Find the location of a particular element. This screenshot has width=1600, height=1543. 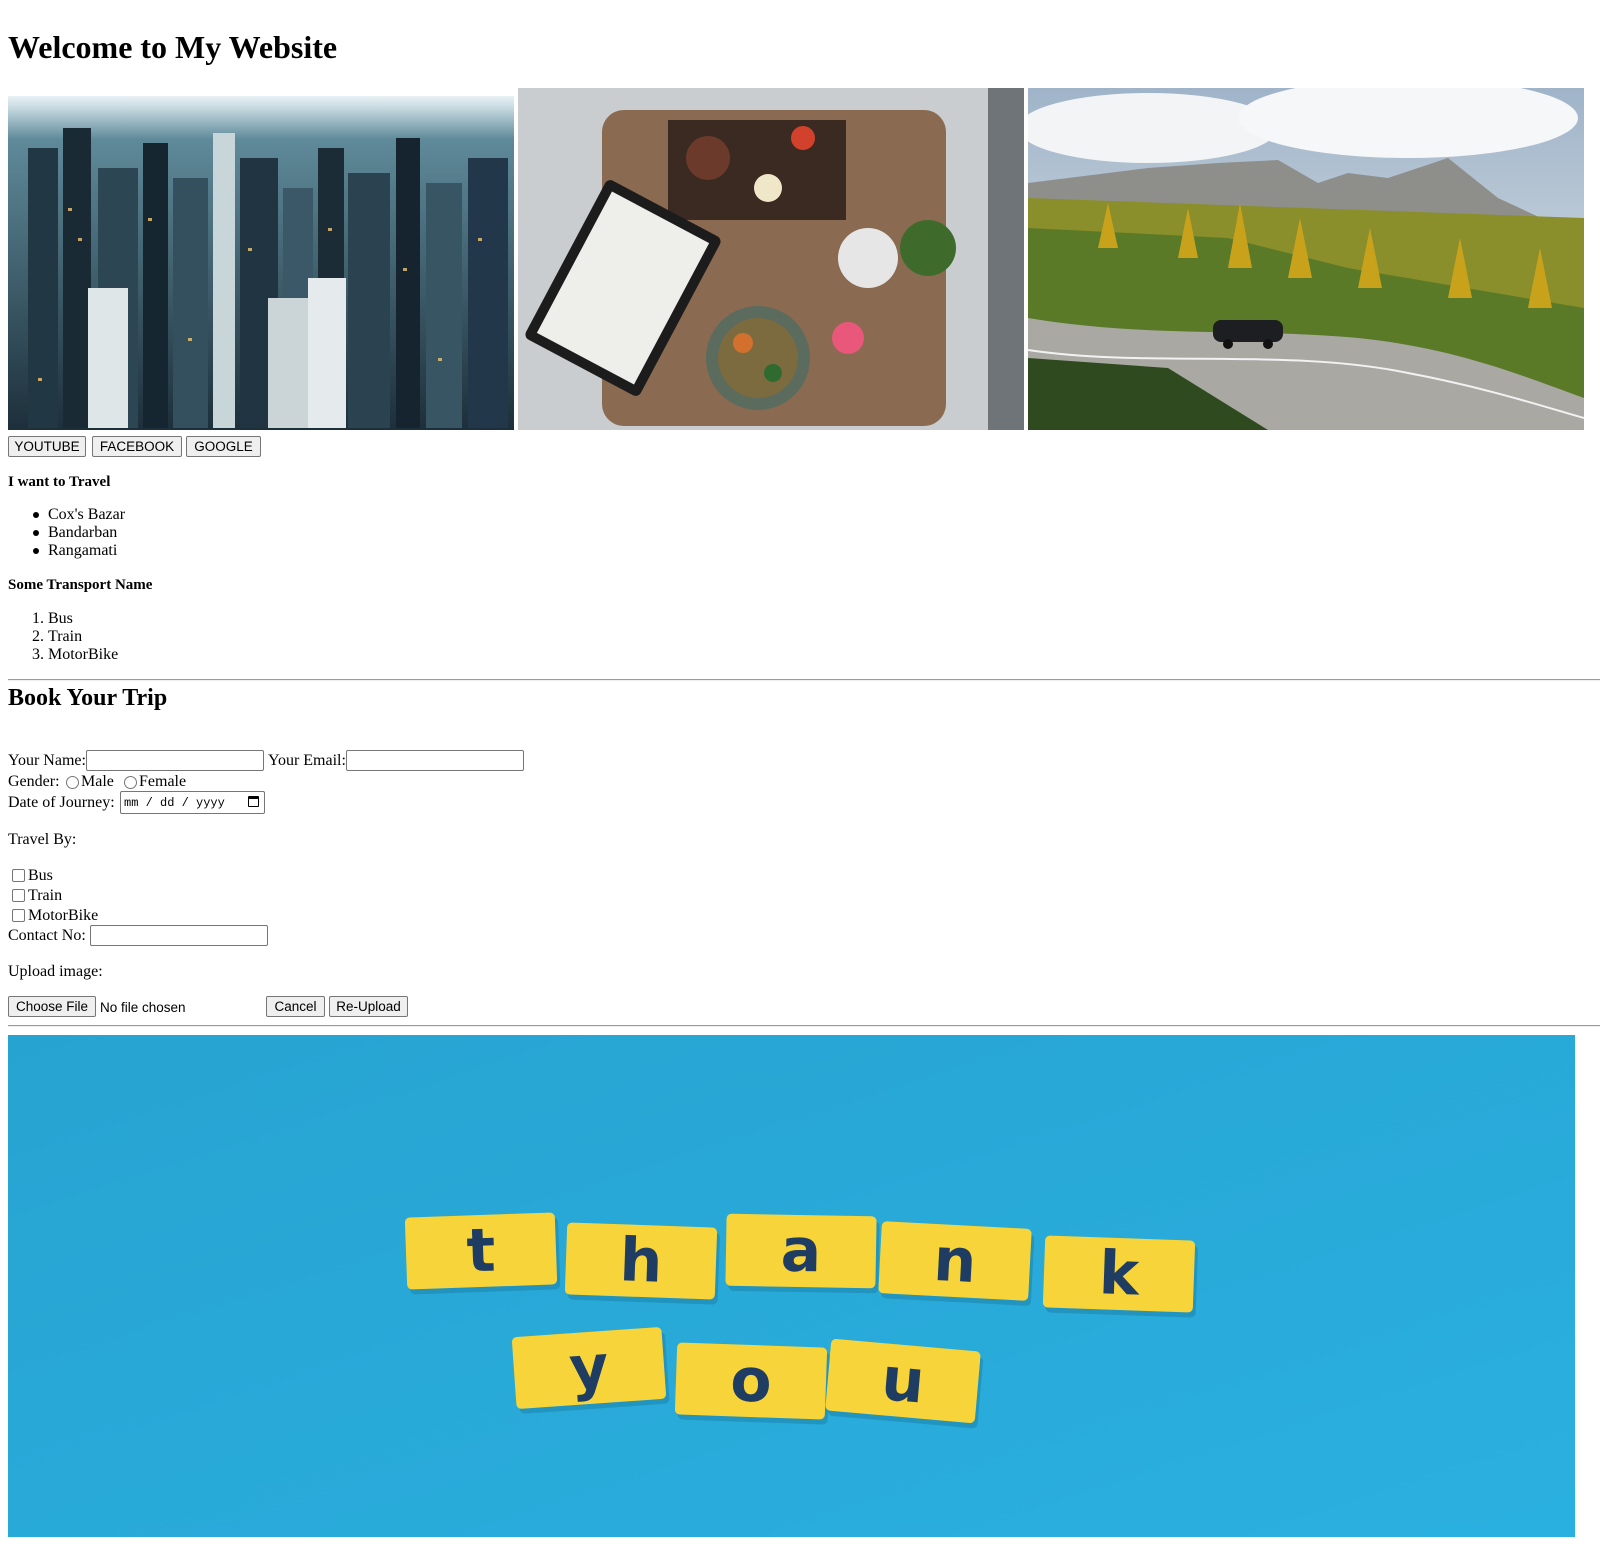

letter-tile-1-2: a is located at coordinates (802, 1253).